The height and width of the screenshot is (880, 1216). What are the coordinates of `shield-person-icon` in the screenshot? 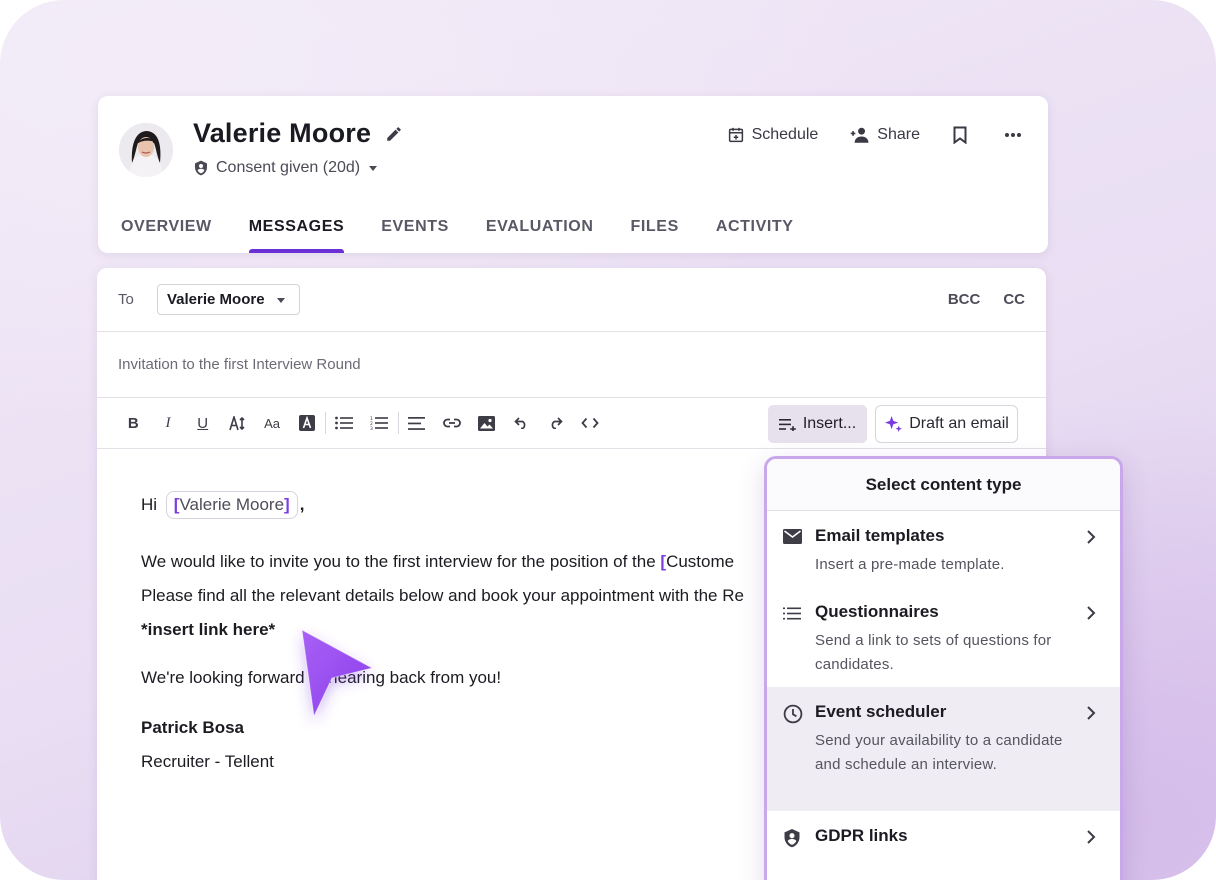 It's located at (793, 838).